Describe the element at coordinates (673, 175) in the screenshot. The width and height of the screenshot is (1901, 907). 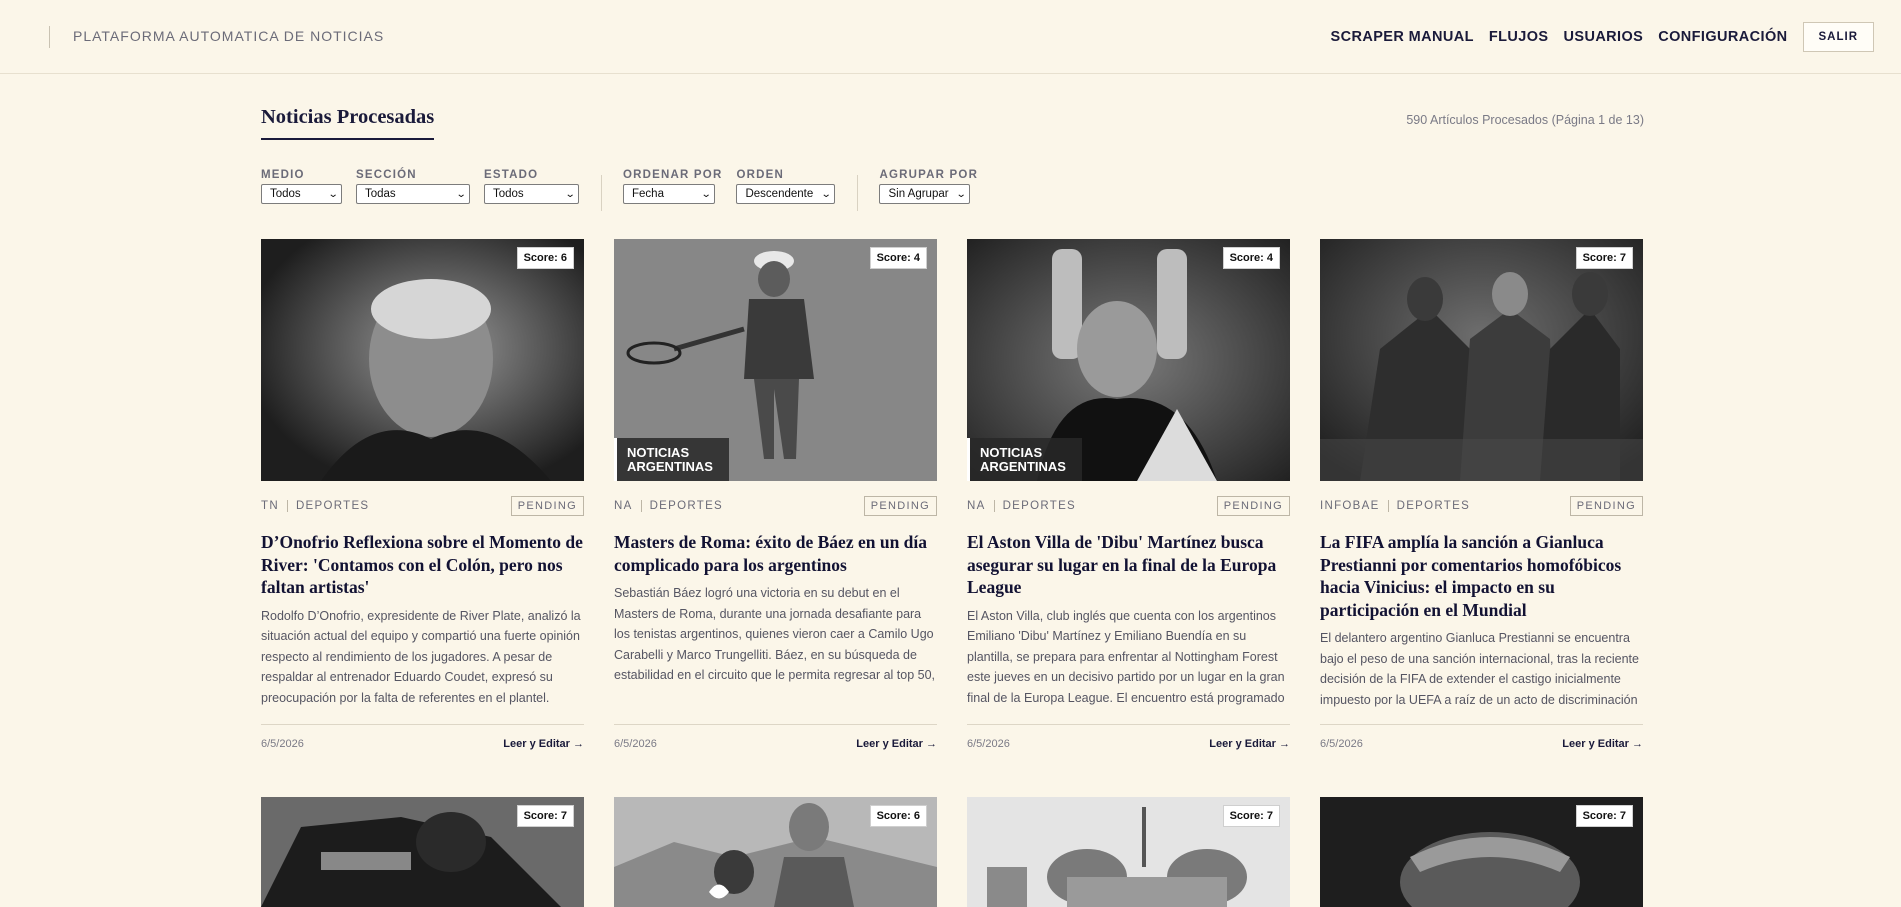
I see `filter-ordenar-label: ORDENAR POR` at that location.